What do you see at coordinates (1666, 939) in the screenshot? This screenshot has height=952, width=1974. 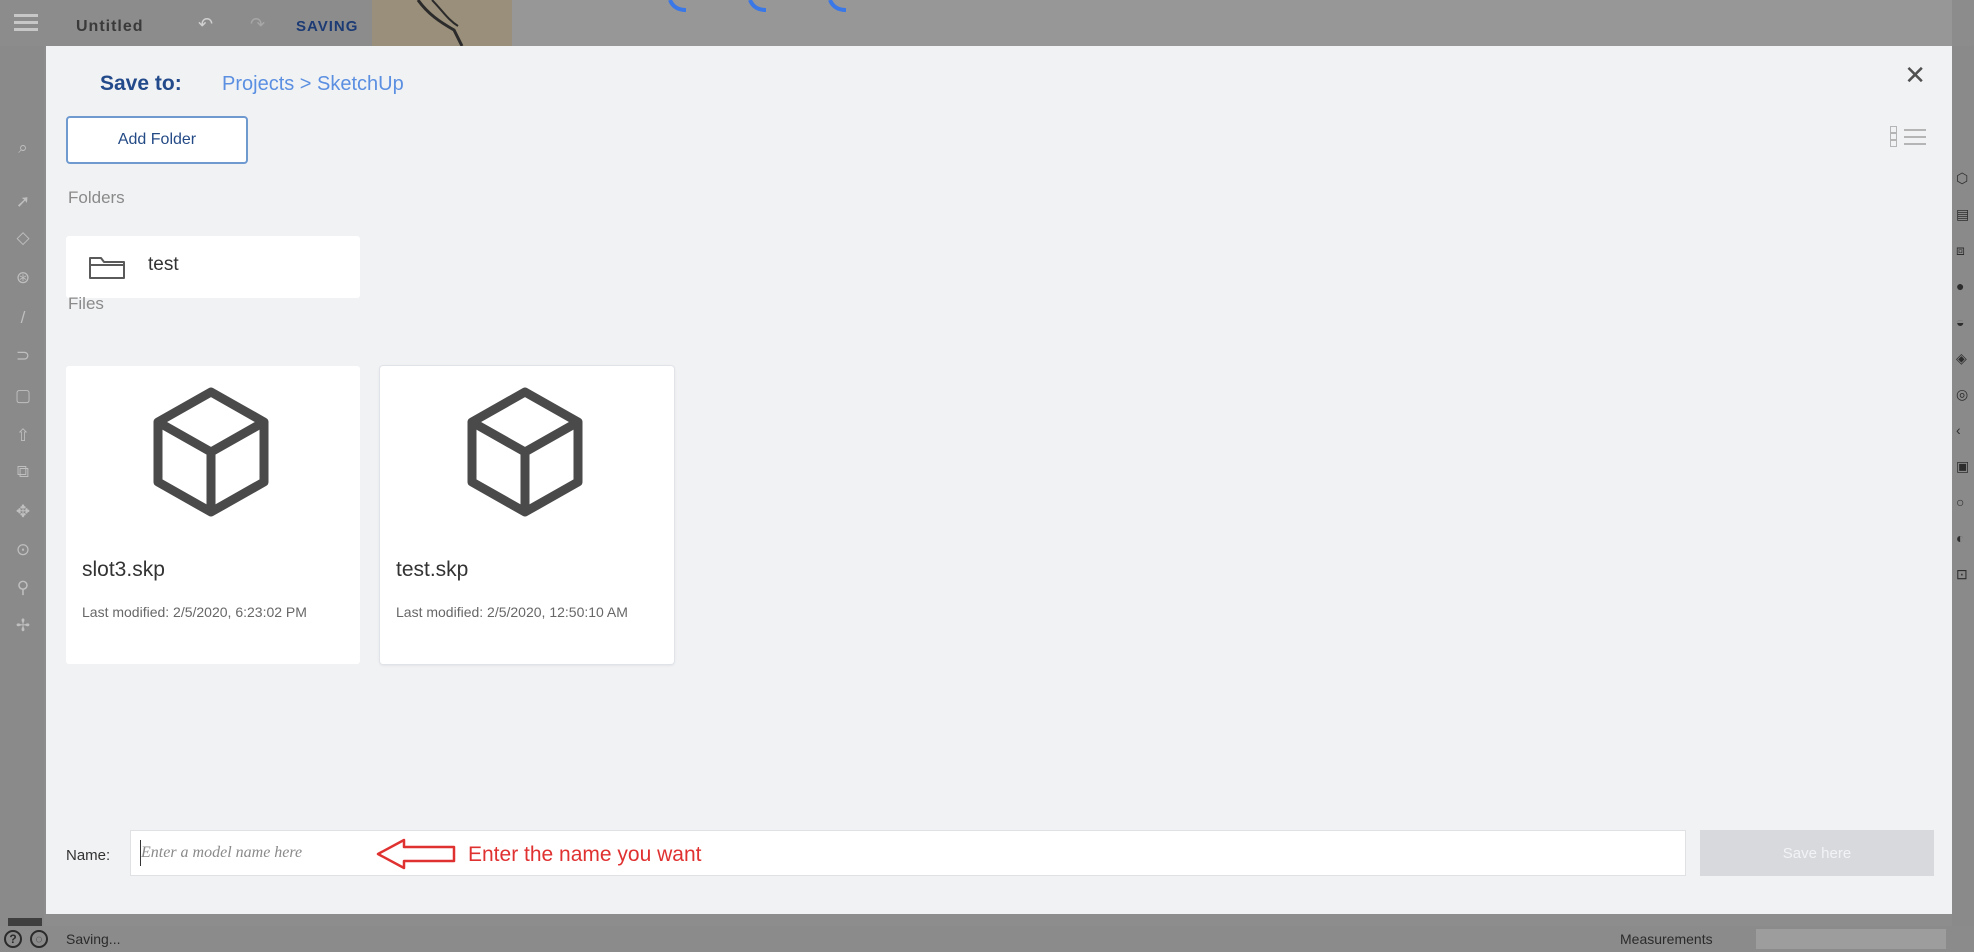 I see `measurements-label: Measurements` at bounding box center [1666, 939].